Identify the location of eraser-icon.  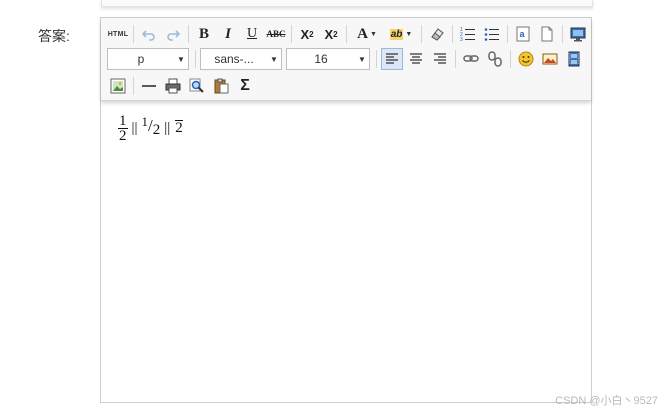
(437, 34).